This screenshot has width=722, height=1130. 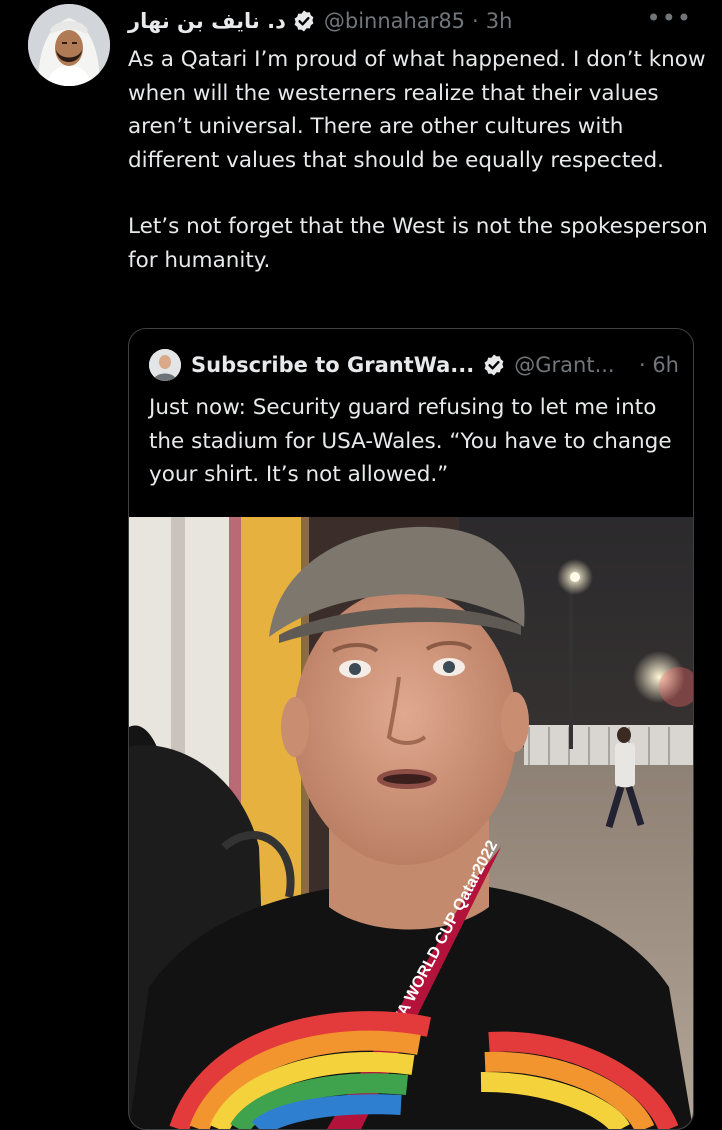 What do you see at coordinates (653, 365) in the screenshot?
I see `quoted-tweet-timestamp: · 6h` at bounding box center [653, 365].